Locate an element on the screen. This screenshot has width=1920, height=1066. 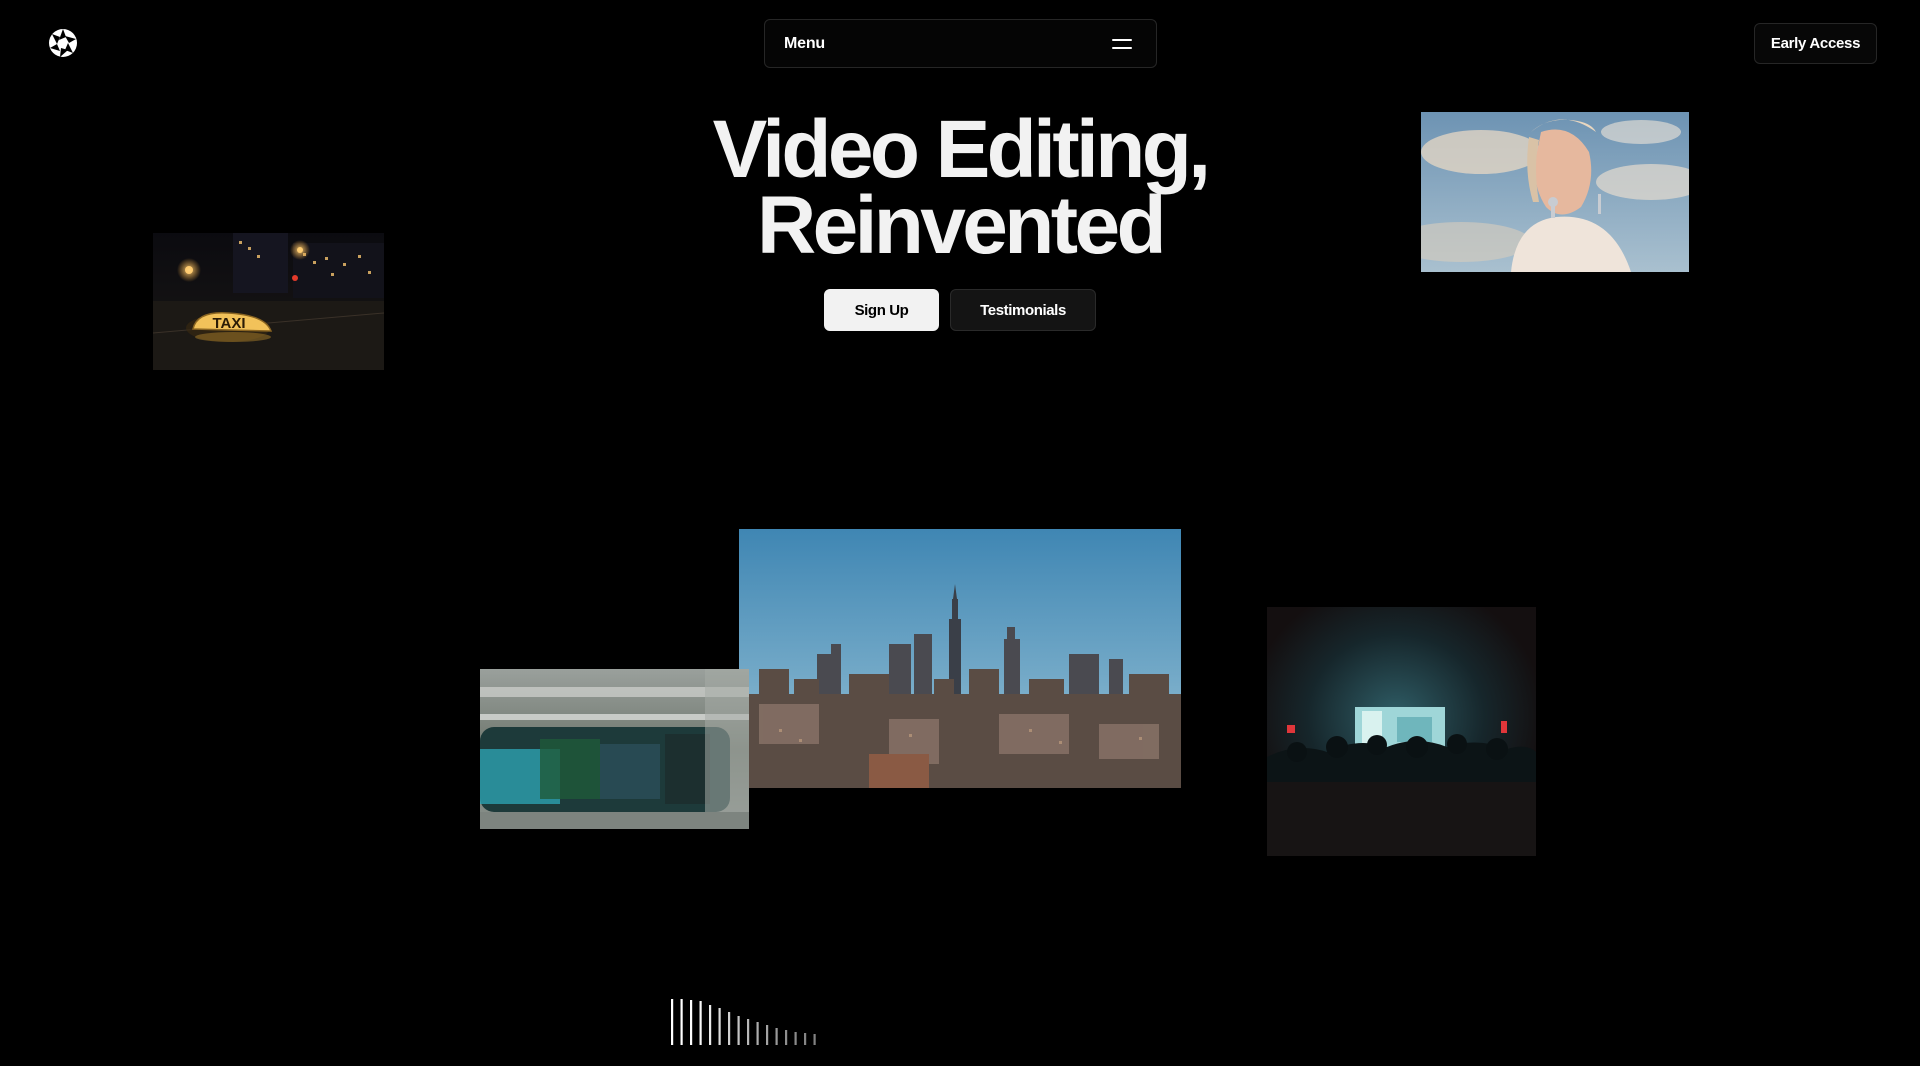
early-access-button: Early Access is located at coordinates (1815, 43).